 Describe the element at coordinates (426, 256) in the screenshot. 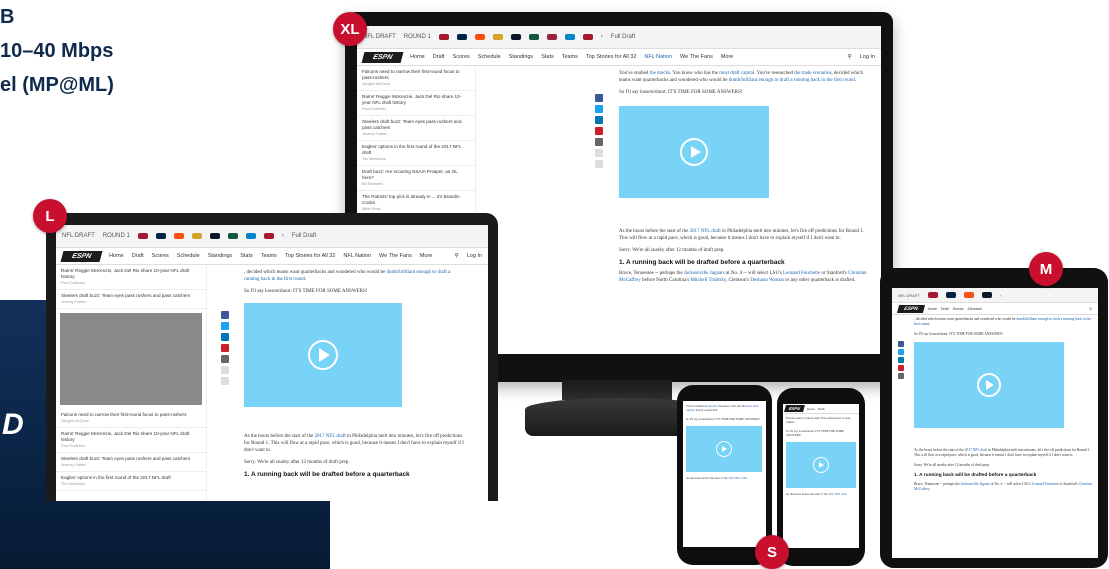

I see `nav-more: More` at that location.